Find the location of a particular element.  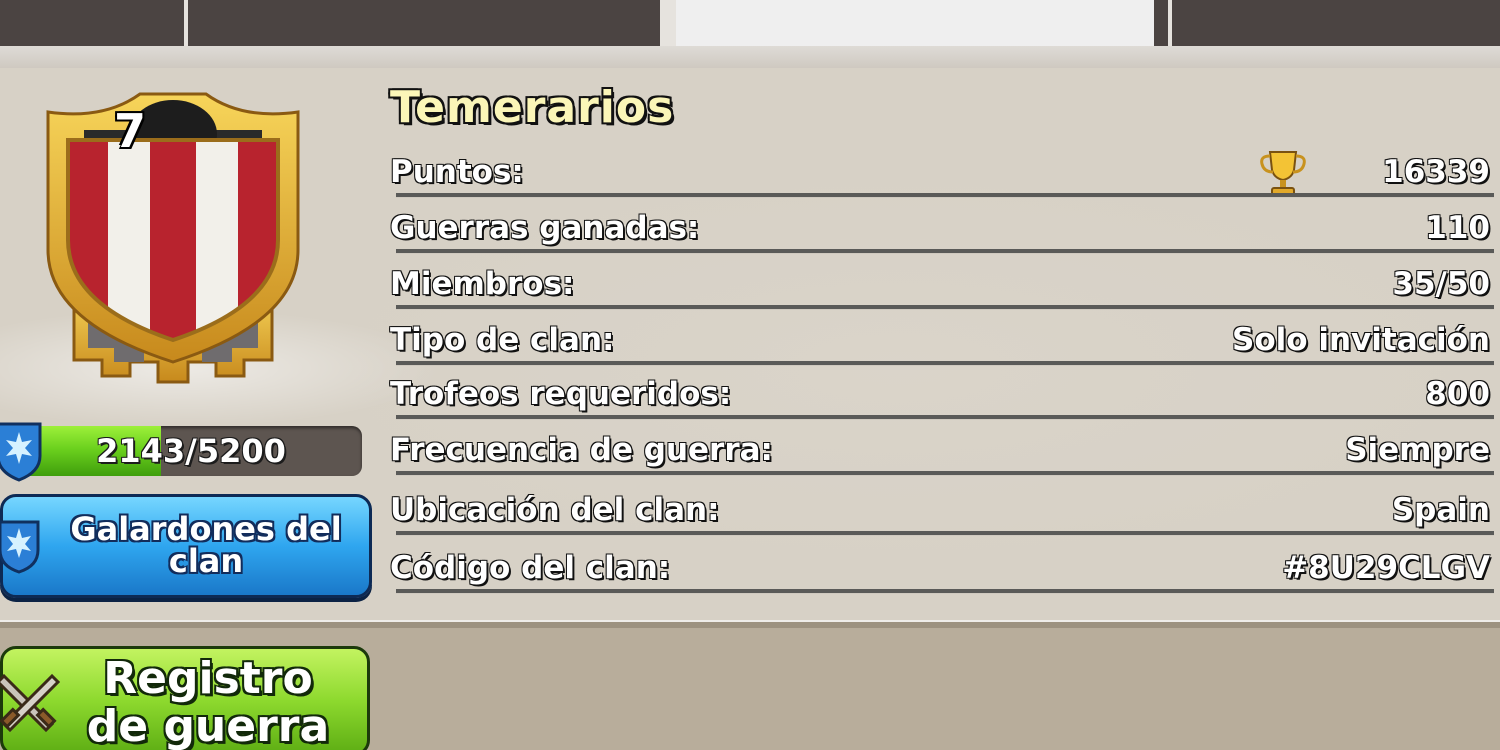

war-log-label-line1: Registro is located at coordinates (208, 678).